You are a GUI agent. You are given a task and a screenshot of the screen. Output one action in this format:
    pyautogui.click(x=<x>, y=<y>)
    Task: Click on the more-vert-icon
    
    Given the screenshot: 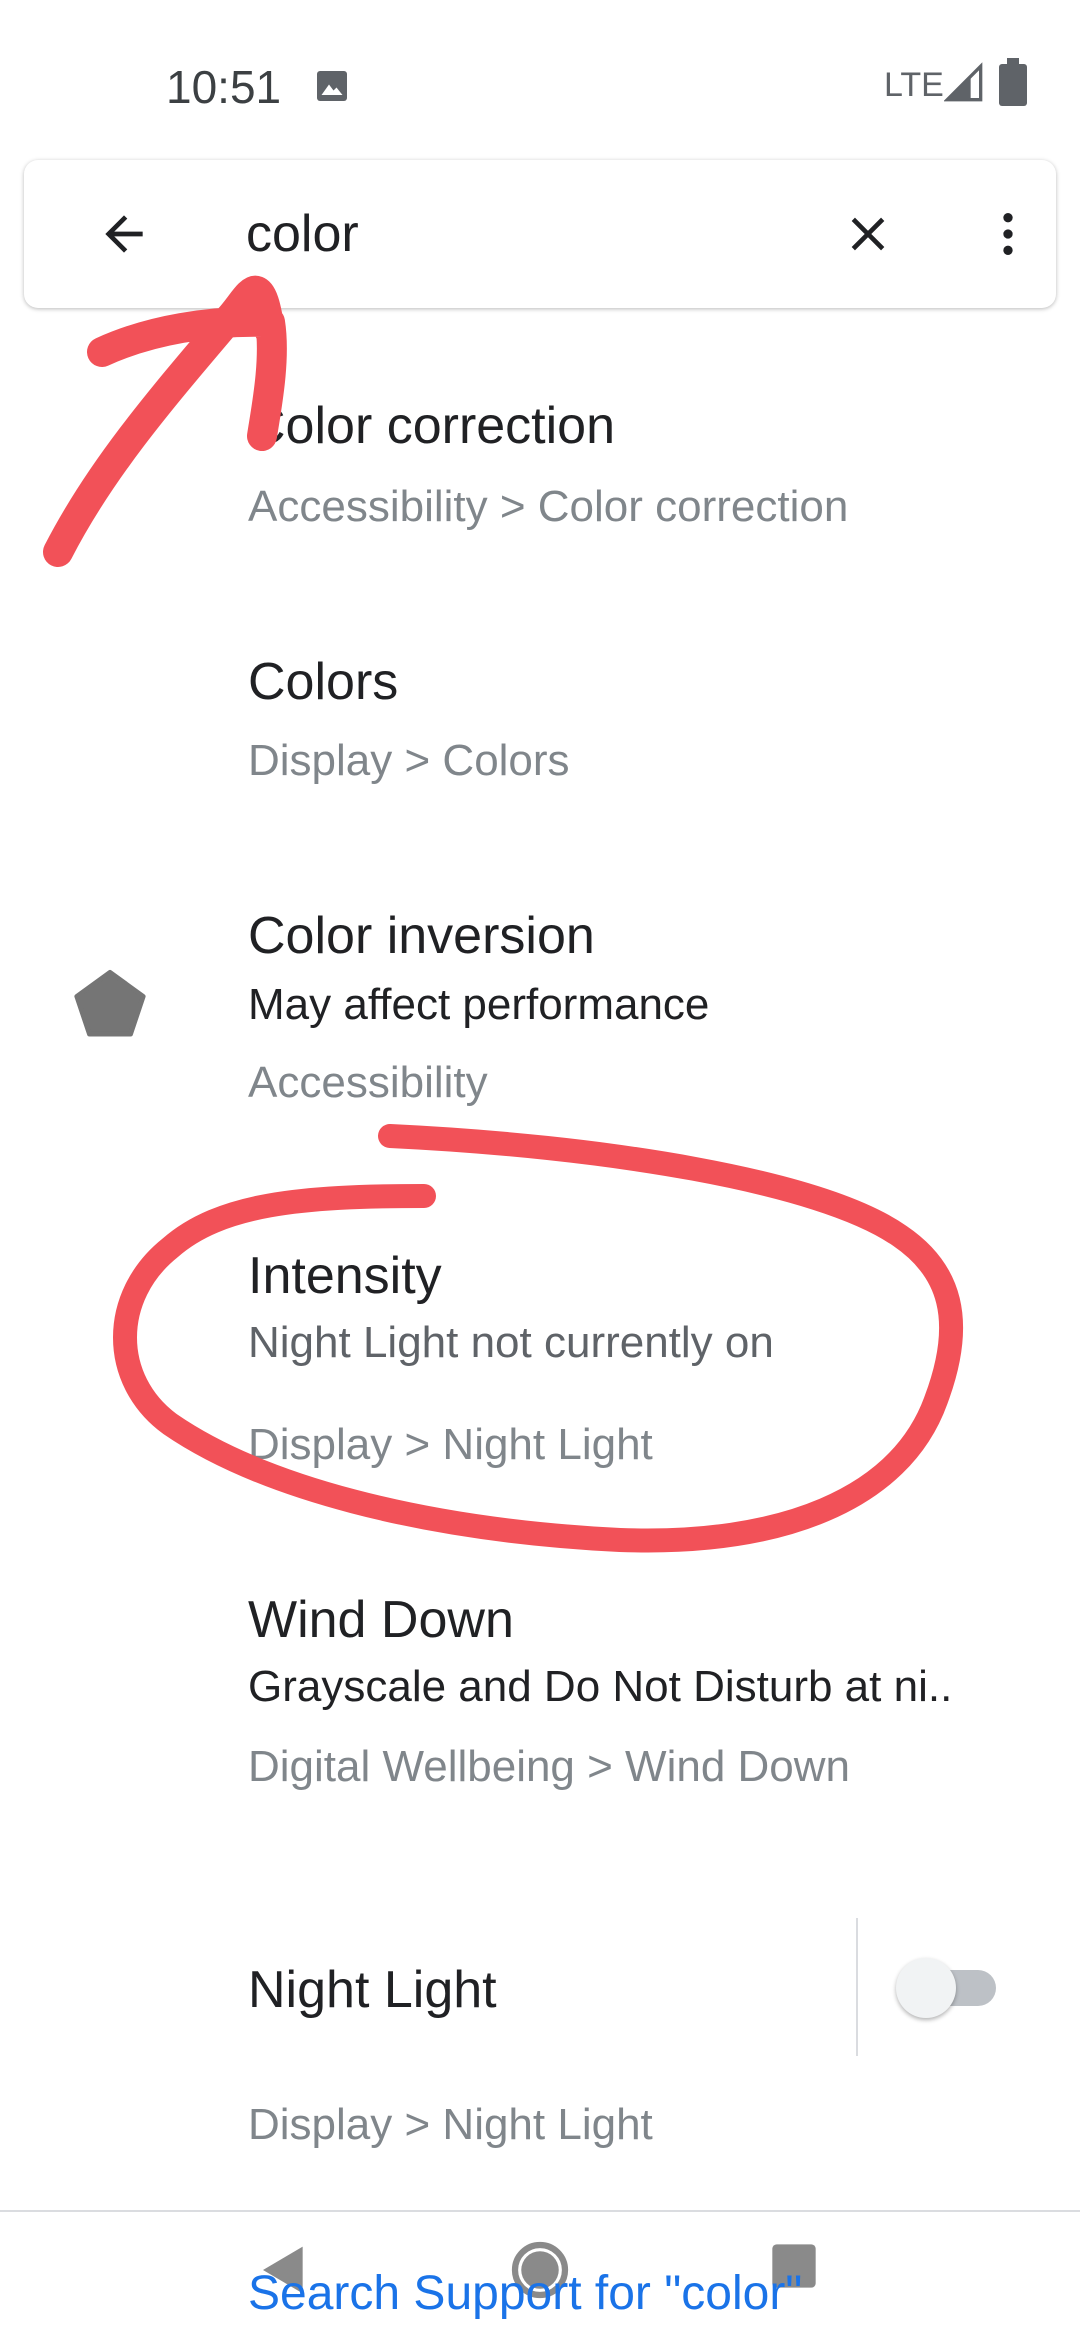 What is the action you would take?
    pyautogui.click(x=1008, y=234)
    